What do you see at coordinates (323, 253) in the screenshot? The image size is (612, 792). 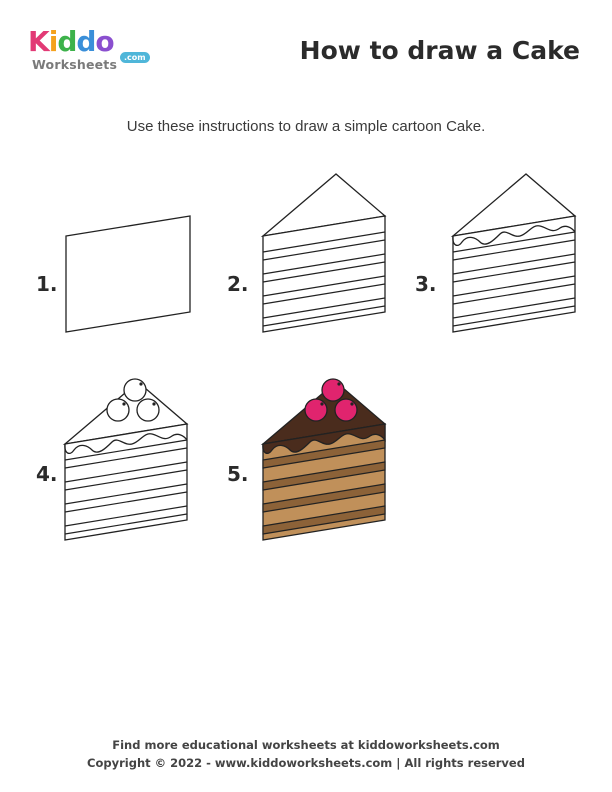 I see `step-2-drawing` at bounding box center [323, 253].